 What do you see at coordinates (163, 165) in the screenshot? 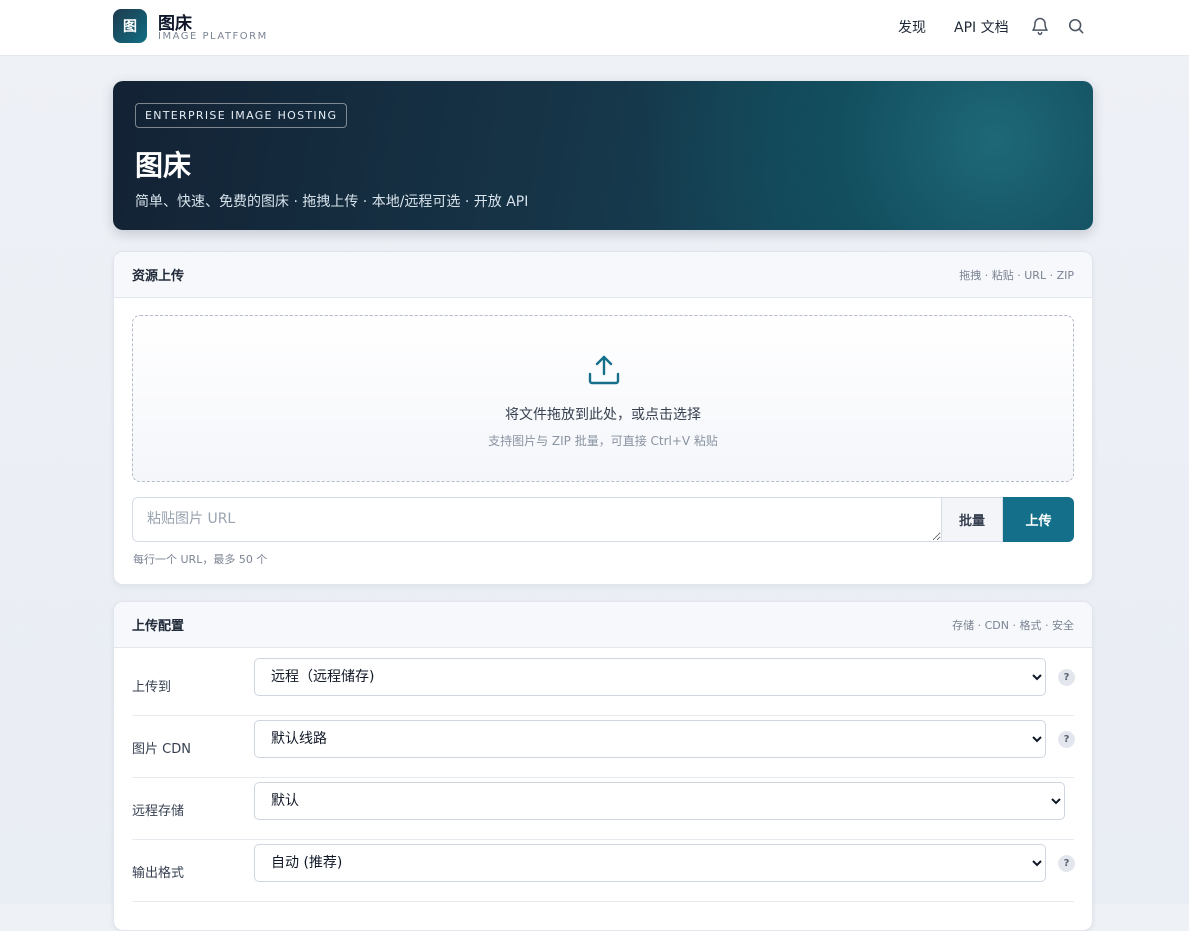
I see `hero-title: 图床` at bounding box center [163, 165].